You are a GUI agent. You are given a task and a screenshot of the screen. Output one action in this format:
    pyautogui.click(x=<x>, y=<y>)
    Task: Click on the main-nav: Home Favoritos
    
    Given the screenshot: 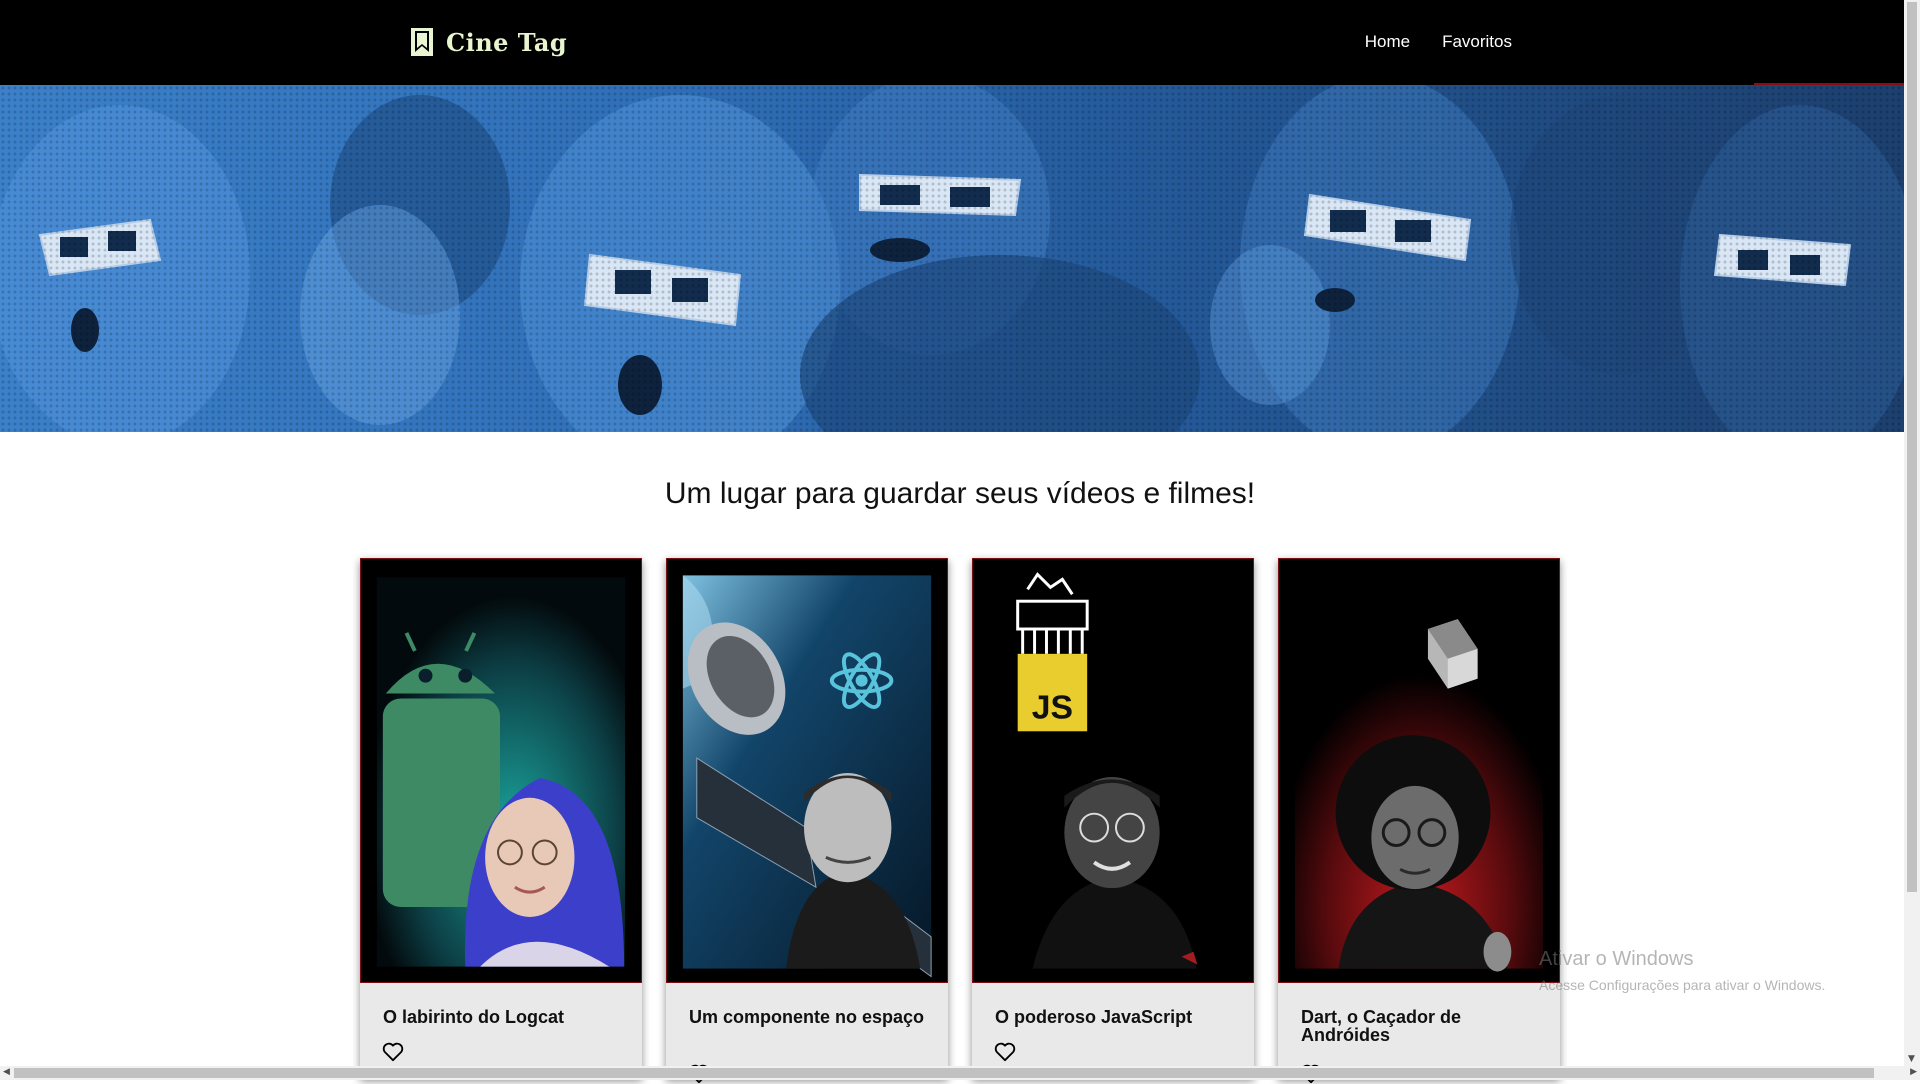 What is the action you would take?
    pyautogui.click(x=1438, y=42)
    